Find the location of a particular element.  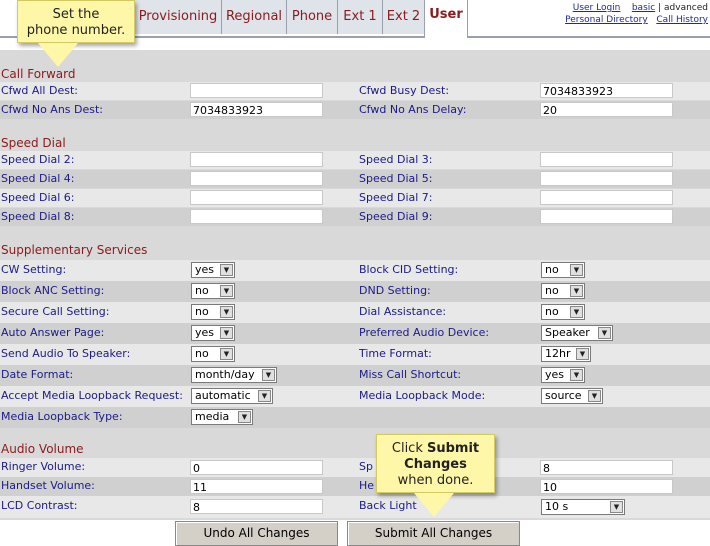

auto-answer-page-label: Auto Answer Page: is located at coordinates (53, 332).